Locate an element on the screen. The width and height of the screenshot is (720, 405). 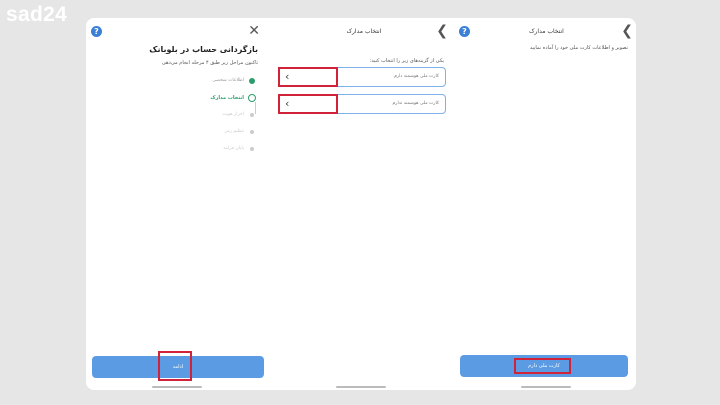
step-item: تنظیم رمز is located at coordinates (194, 137).